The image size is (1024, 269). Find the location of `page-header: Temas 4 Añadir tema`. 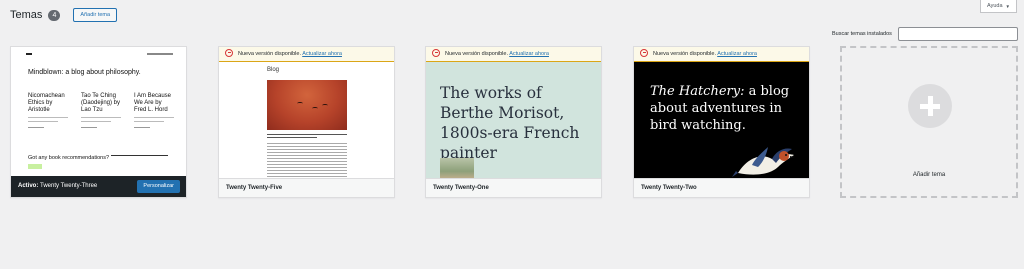

page-header: Temas 4 Añadir tema is located at coordinates (64, 15).